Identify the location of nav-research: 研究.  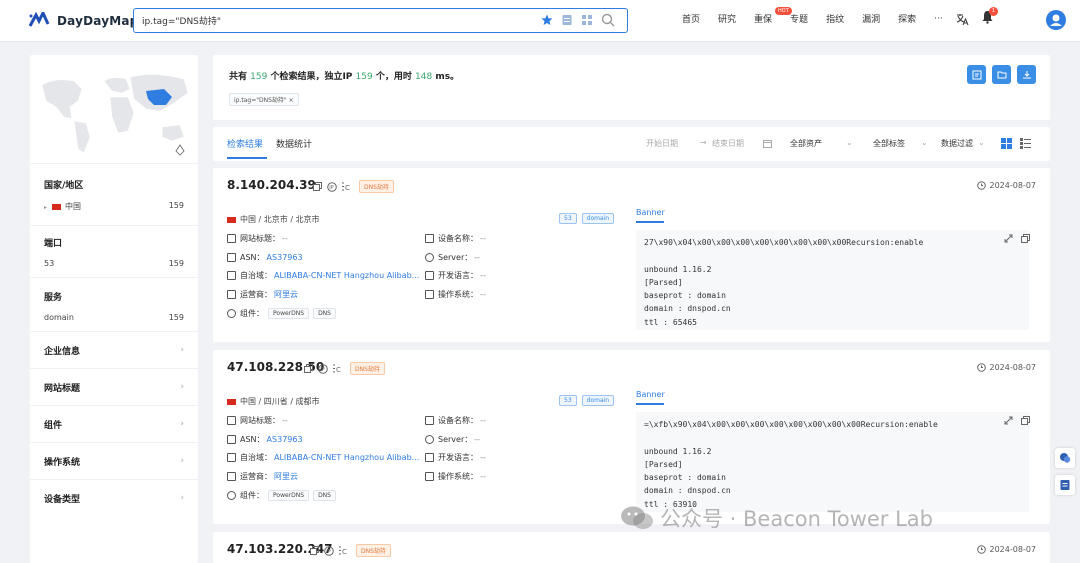
(727, 18).